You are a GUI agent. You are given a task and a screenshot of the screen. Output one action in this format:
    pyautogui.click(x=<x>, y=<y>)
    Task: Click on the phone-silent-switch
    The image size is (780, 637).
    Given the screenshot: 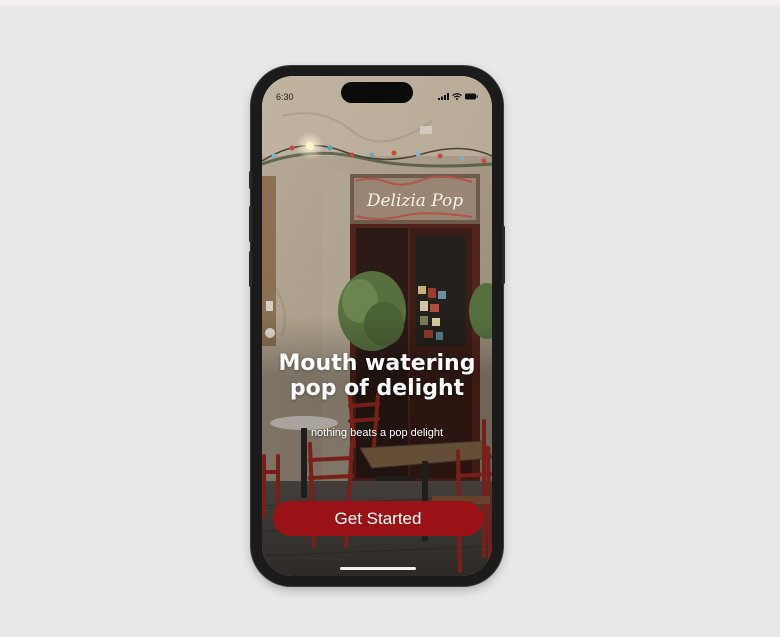 What is the action you would take?
    pyautogui.click(x=250, y=180)
    